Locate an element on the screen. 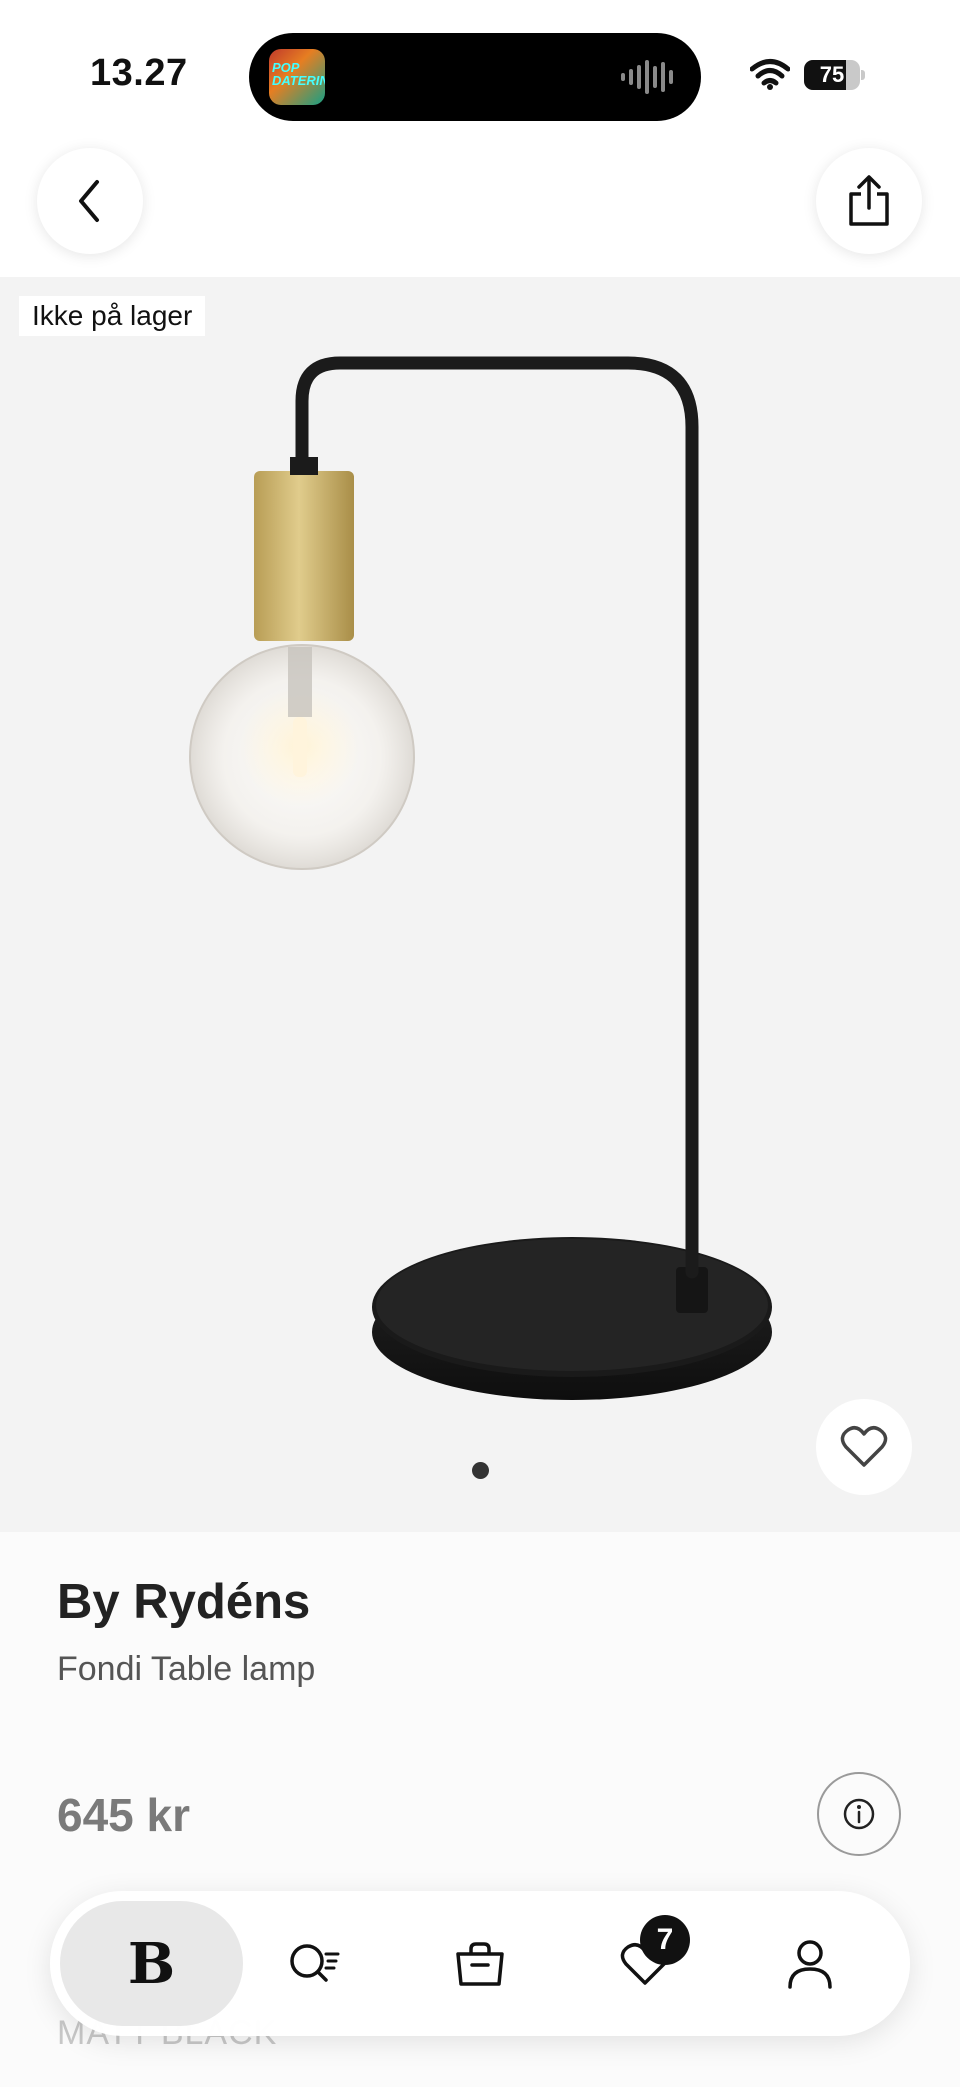 Image resolution: width=960 pixels, height=2087 pixels. product-price: 645 kr is located at coordinates (124, 1815).